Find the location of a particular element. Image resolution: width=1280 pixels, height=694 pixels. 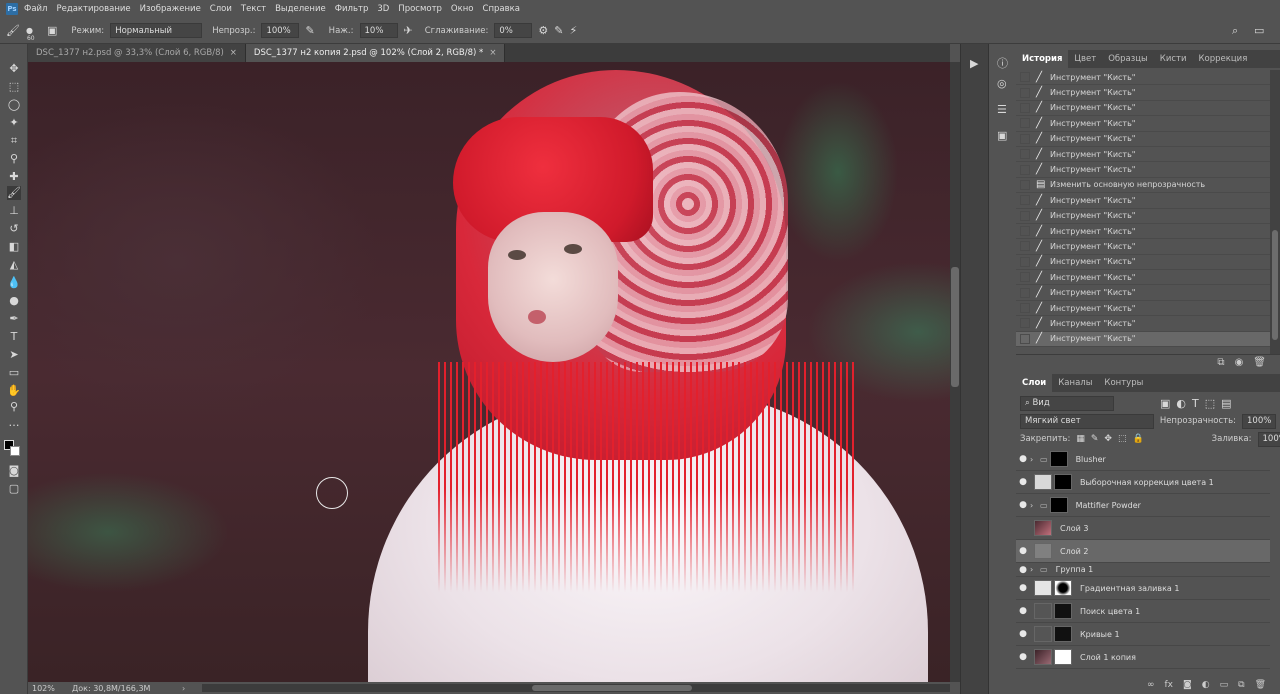

history-scrollbar is located at coordinates (1275, 212).